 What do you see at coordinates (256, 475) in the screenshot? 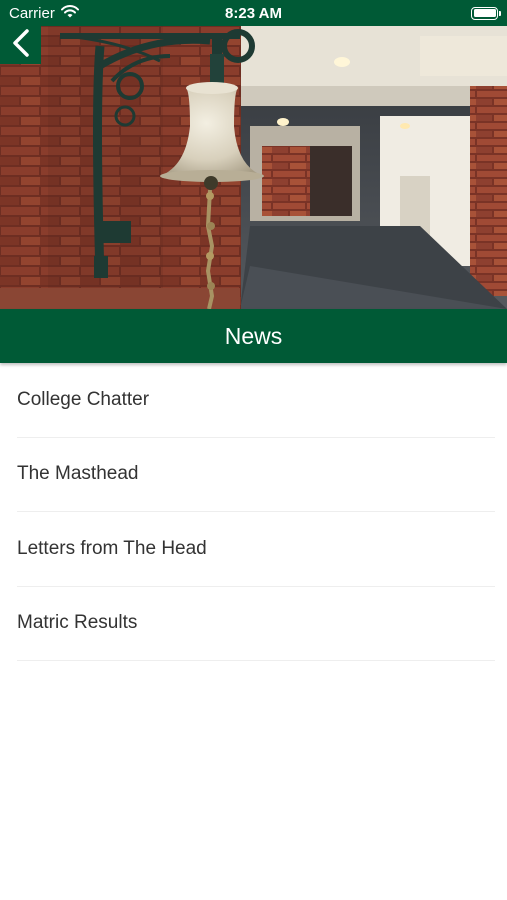
I see `news-item-the-masthead: The Masthead` at bounding box center [256, 475].